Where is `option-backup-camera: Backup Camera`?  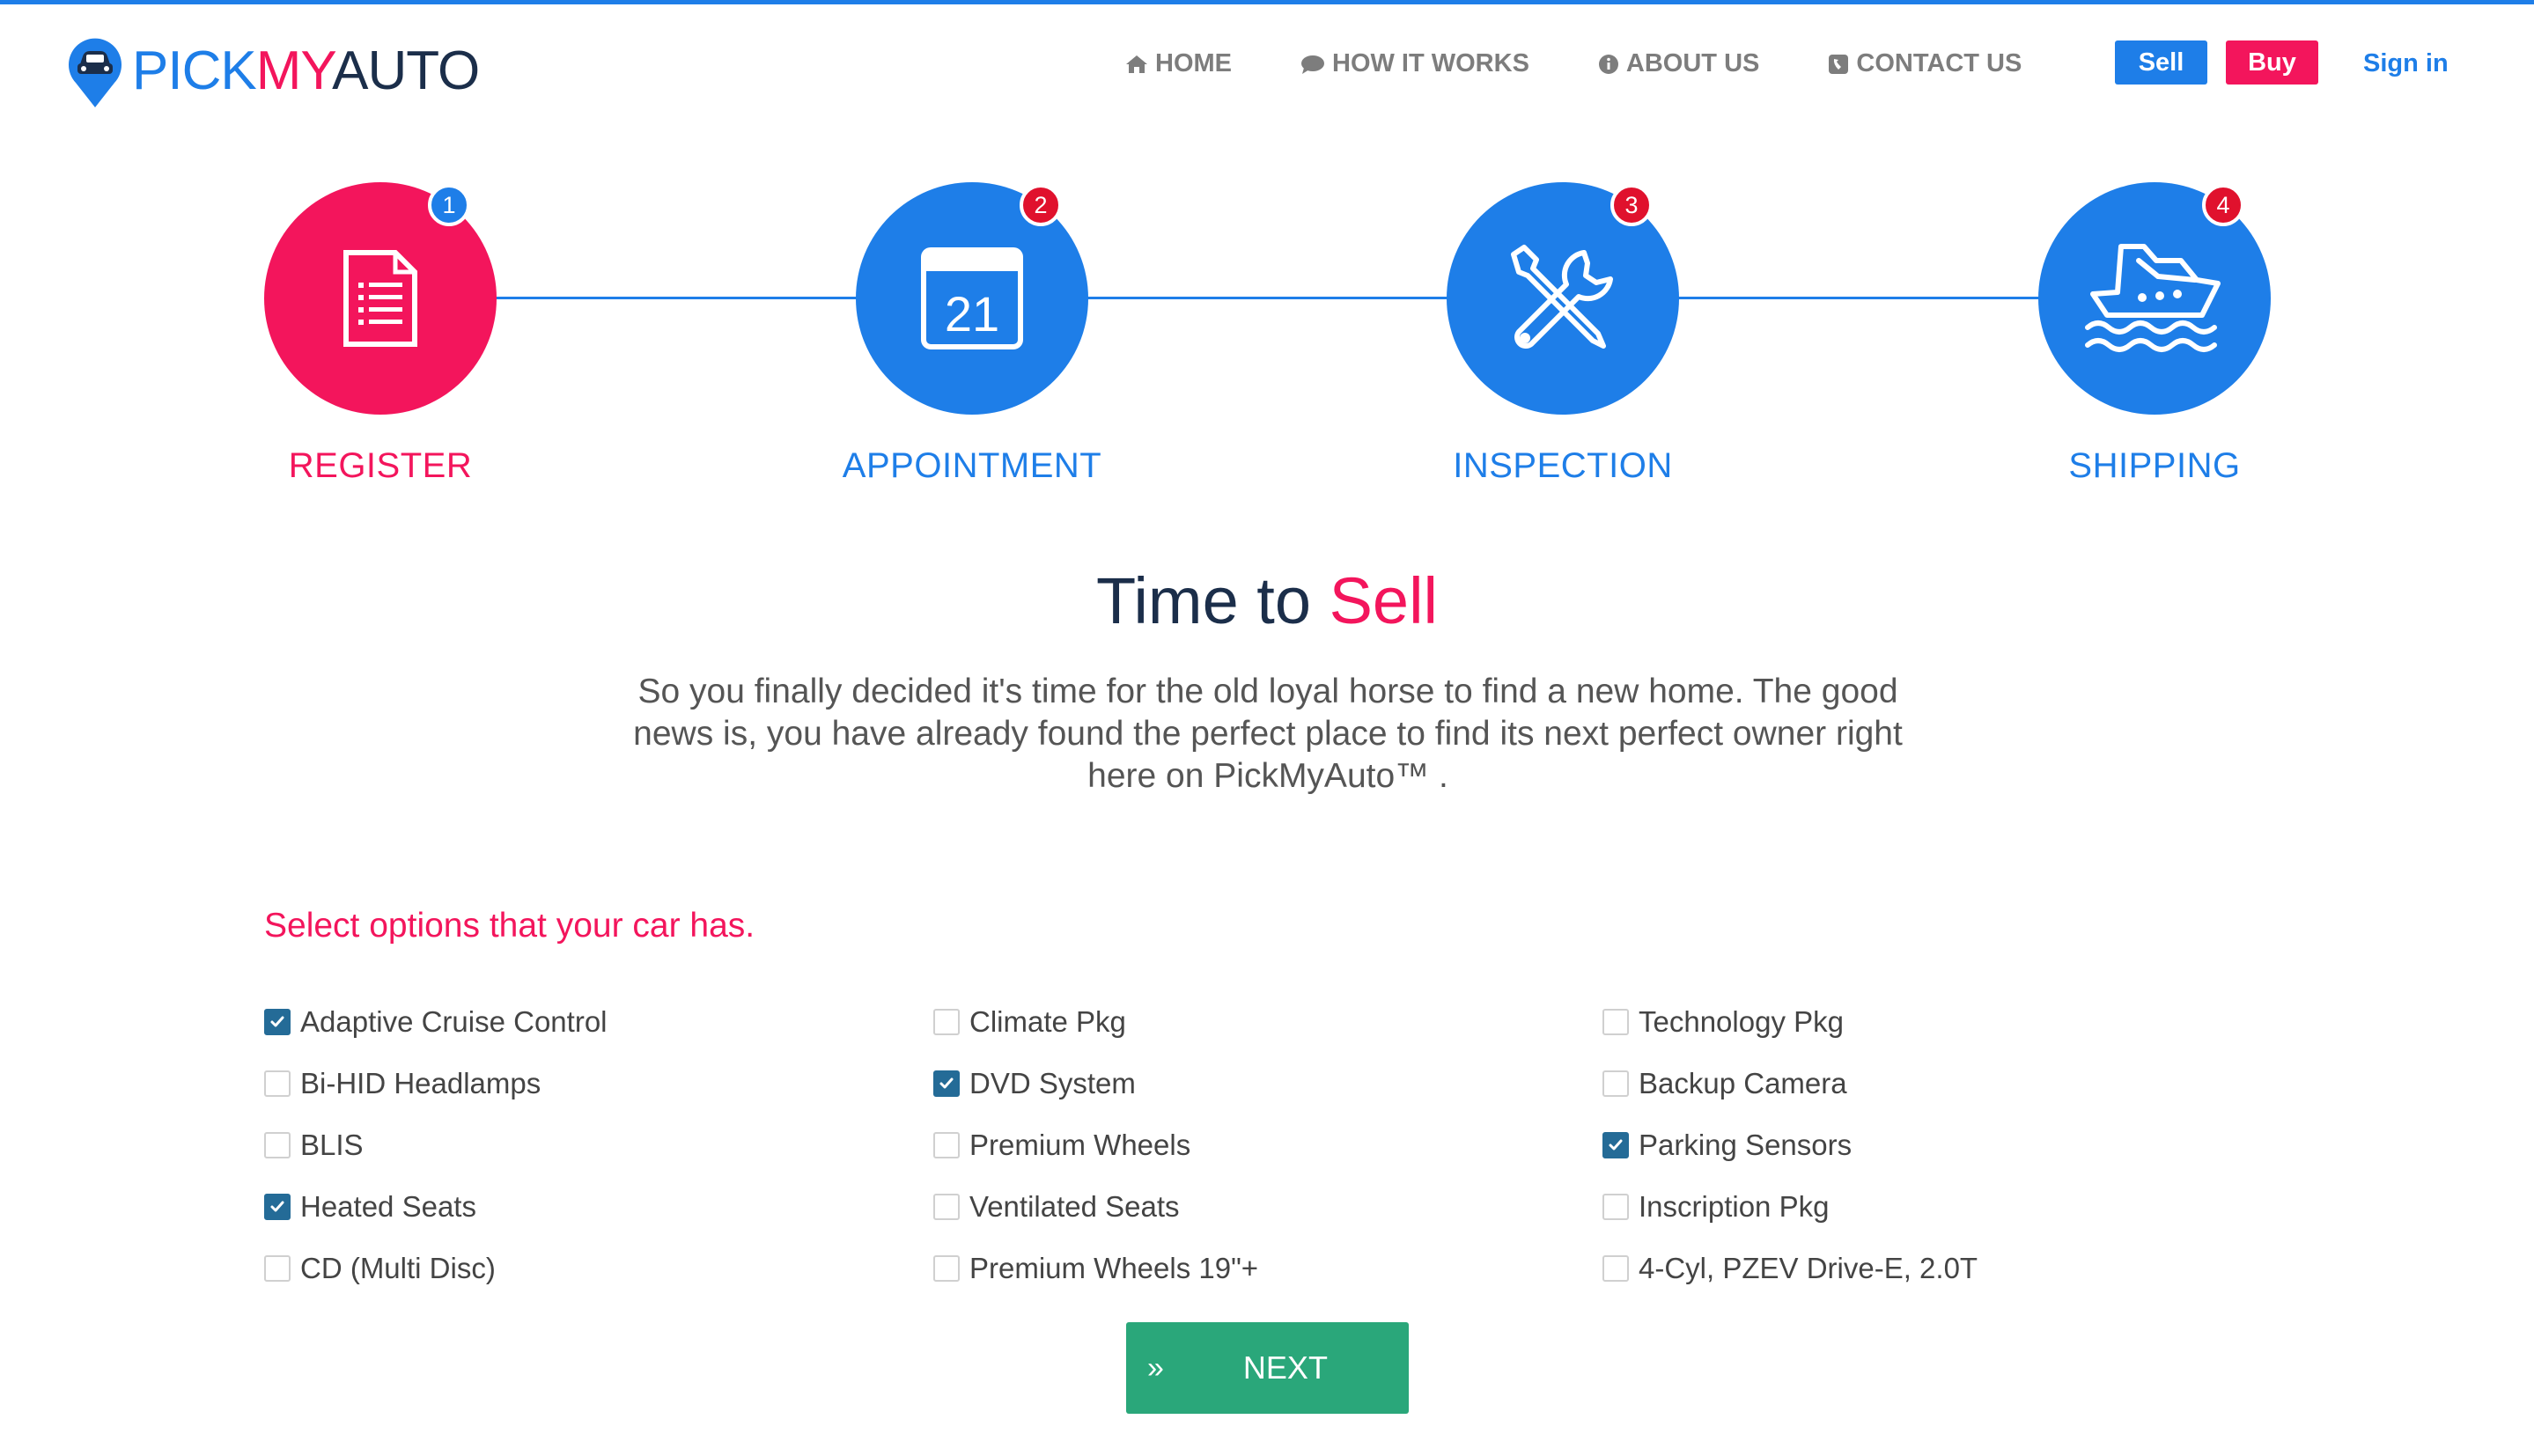 option-backup-camera: Backup Camera is located at coordinates (1790, 1083).